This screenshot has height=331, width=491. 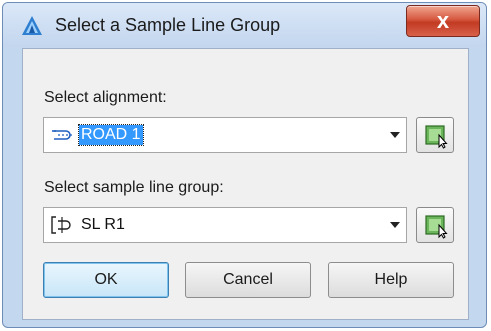 What do you see at coordinates (32, 25) in the screenshot?
I see `autodesk-civil3d-icon` at bounding box center [32, 25].